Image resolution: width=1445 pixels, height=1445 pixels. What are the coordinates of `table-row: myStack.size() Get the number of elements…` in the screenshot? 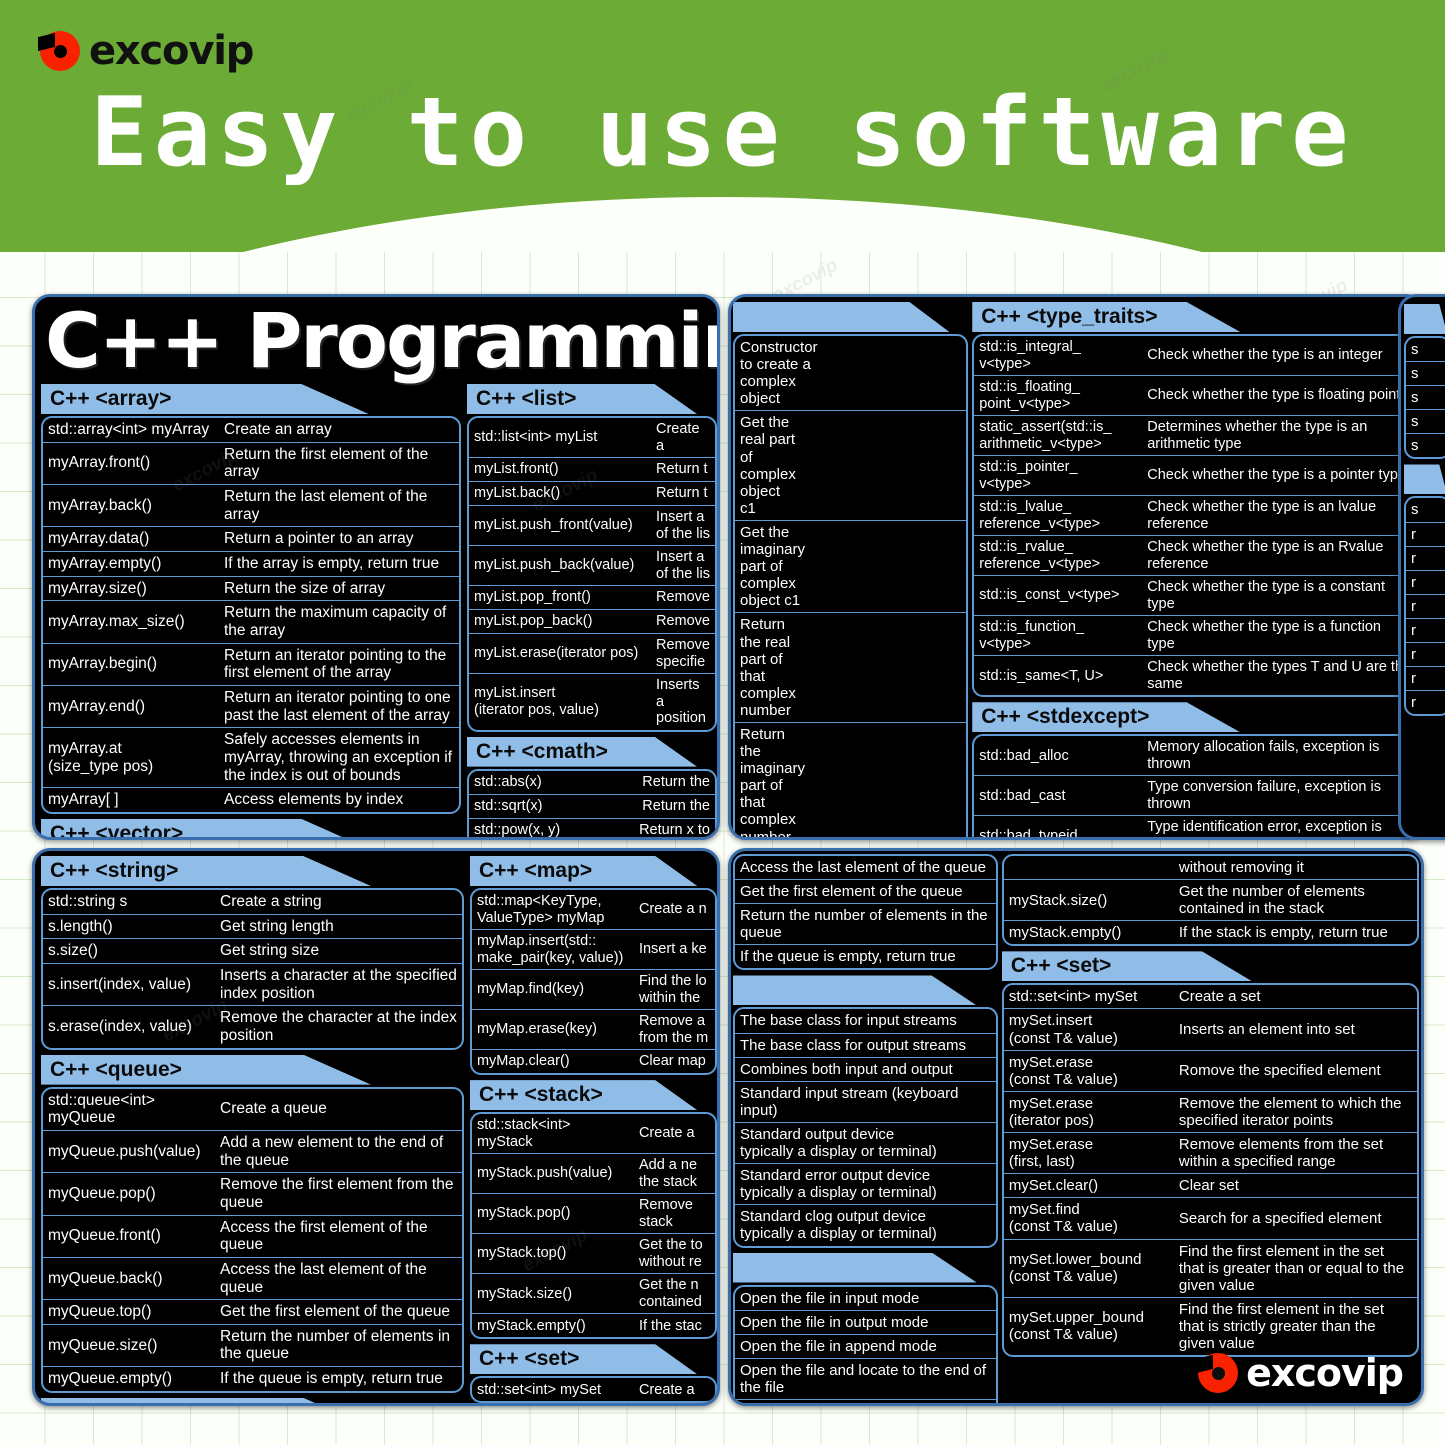 It's located at (1210, 899).